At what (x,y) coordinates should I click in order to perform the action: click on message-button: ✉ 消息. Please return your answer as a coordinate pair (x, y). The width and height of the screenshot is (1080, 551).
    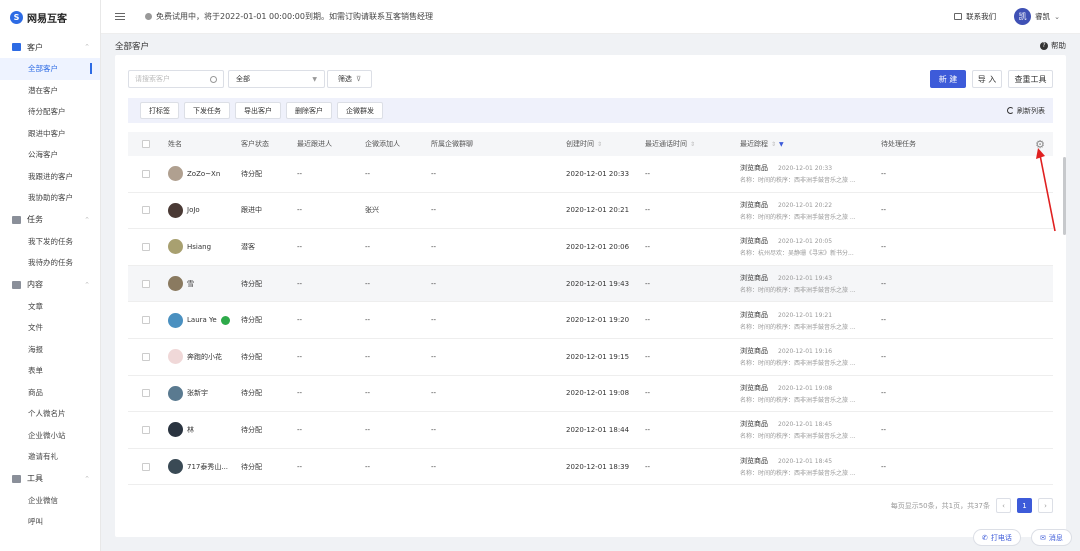
    Looking at the image, I should click on (1051, 537).